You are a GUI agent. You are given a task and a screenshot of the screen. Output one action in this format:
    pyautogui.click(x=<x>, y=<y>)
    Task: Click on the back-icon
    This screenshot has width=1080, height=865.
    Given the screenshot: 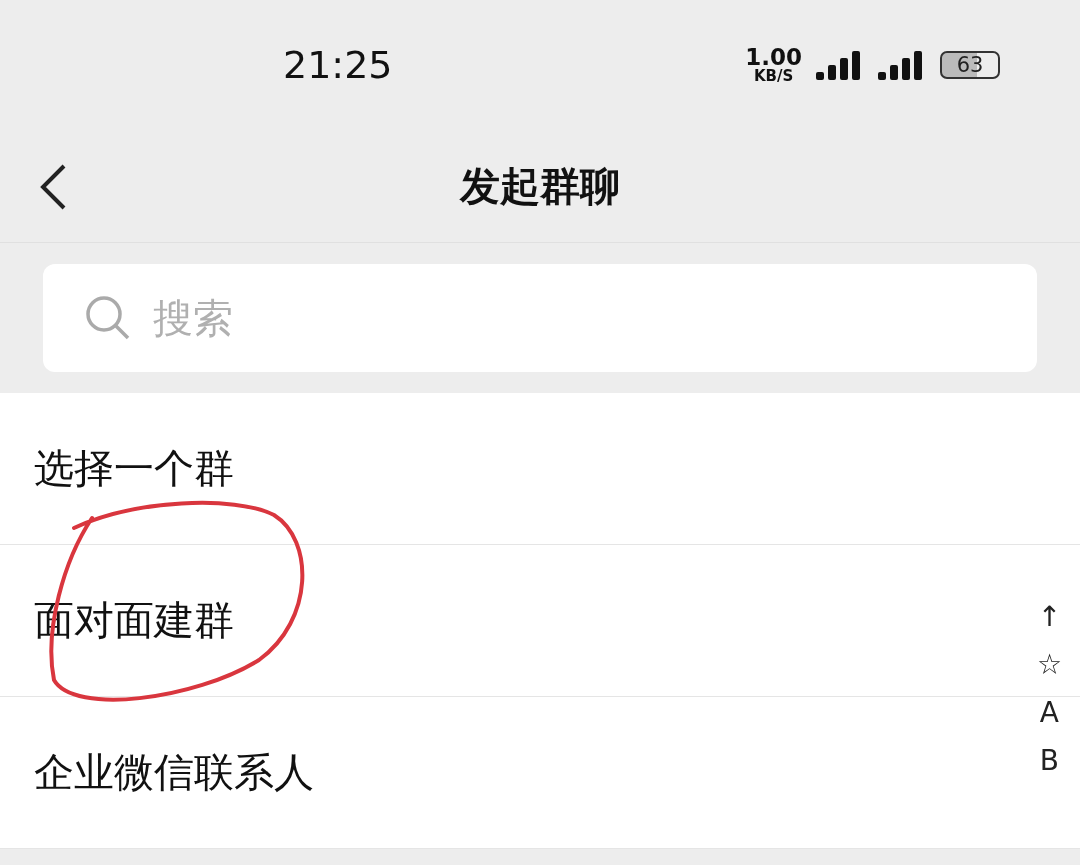 What is the action you would take?
    pyautogui.click(x=53, y=187)
    